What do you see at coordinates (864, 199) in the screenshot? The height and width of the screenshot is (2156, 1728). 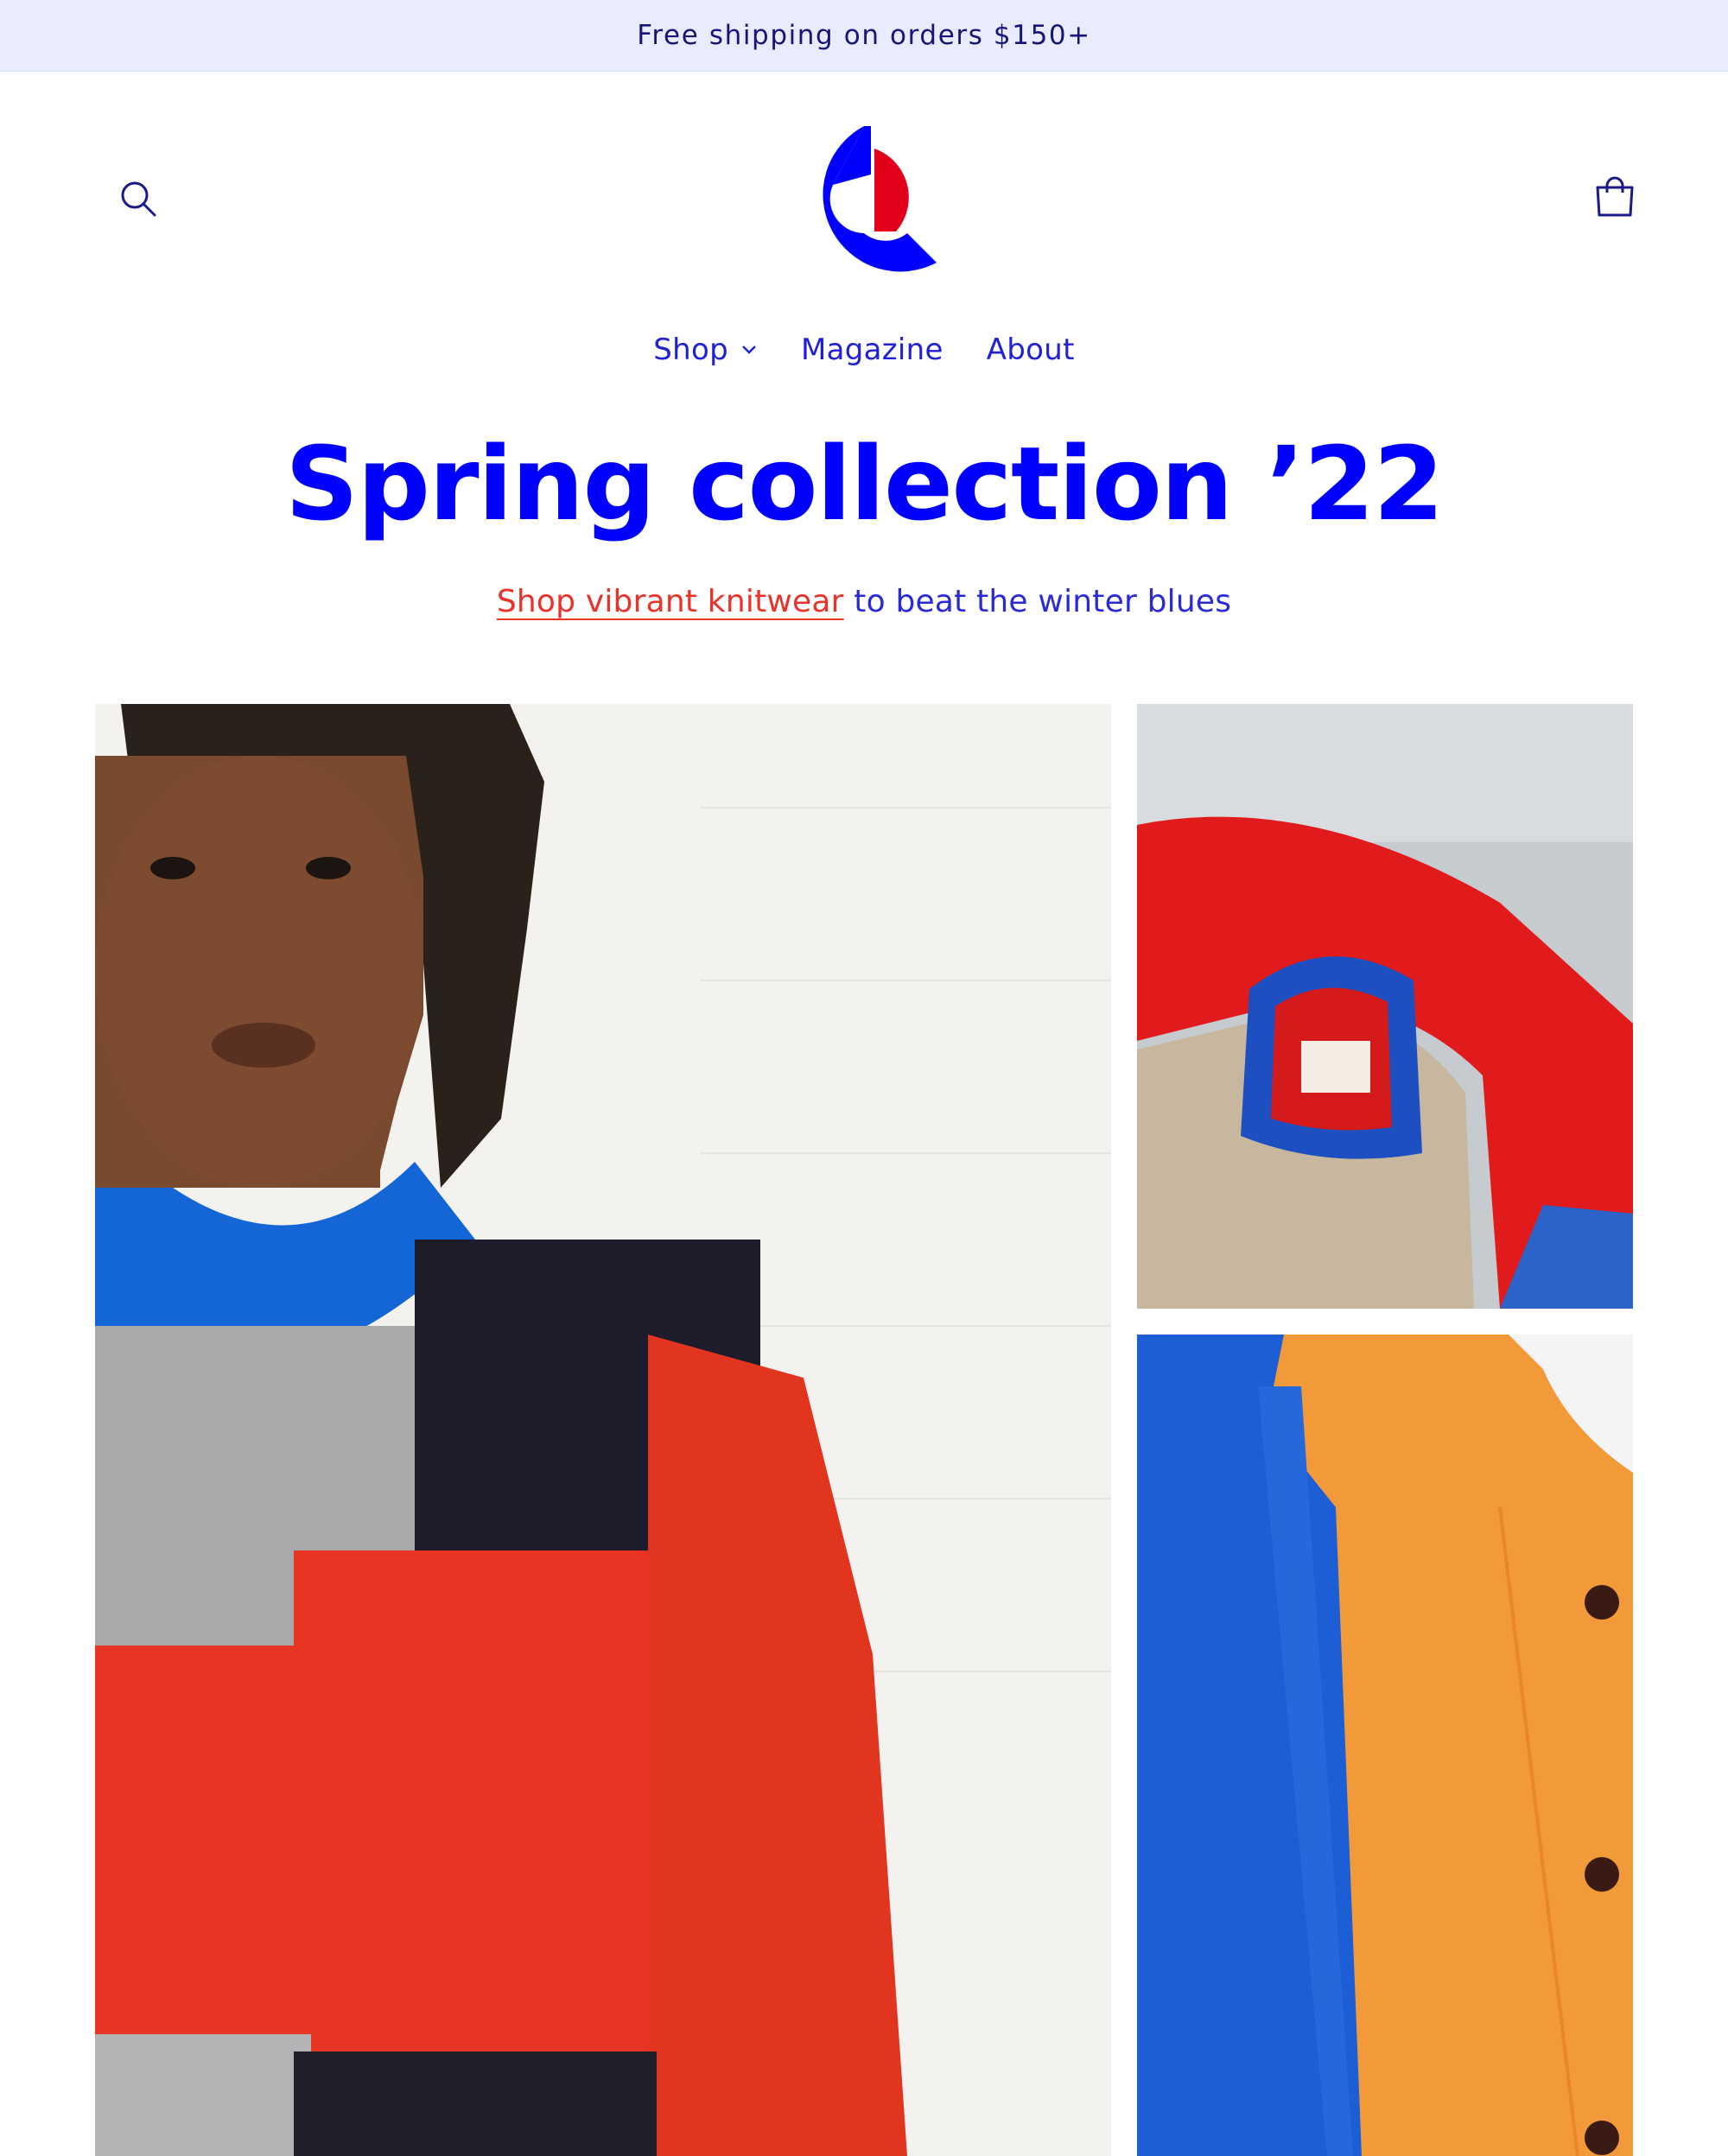 I see `store-logo` at bounding box center [864, 199].